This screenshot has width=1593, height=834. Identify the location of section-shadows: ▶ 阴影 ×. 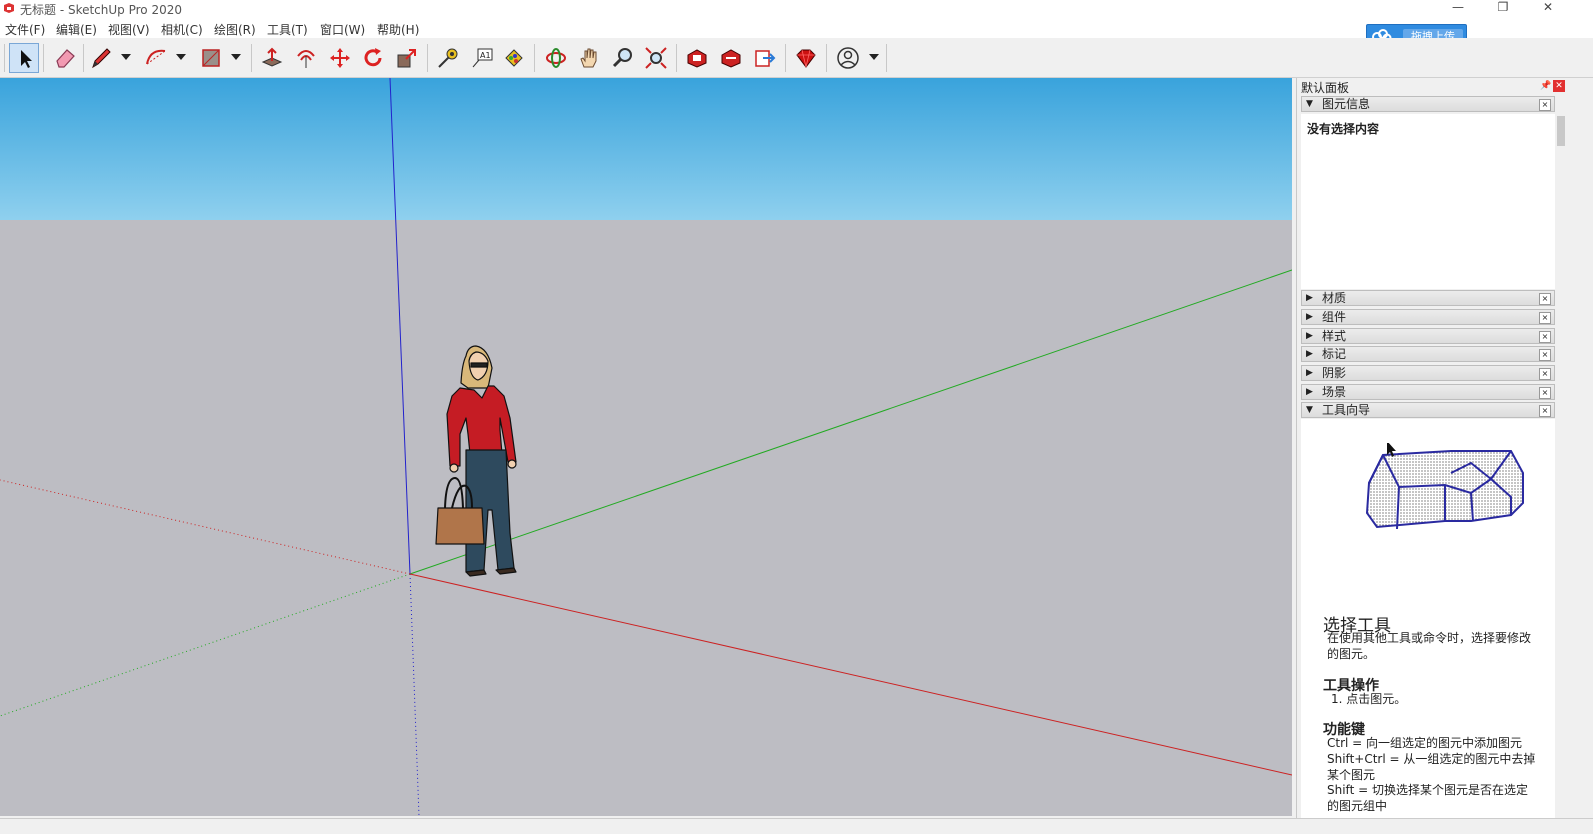
(1428, 373).